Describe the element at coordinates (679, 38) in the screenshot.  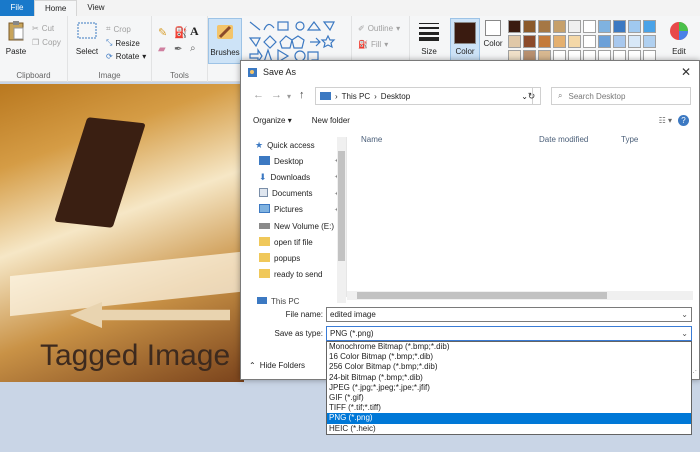
I see `edit-colors-button: Edit` at that location.